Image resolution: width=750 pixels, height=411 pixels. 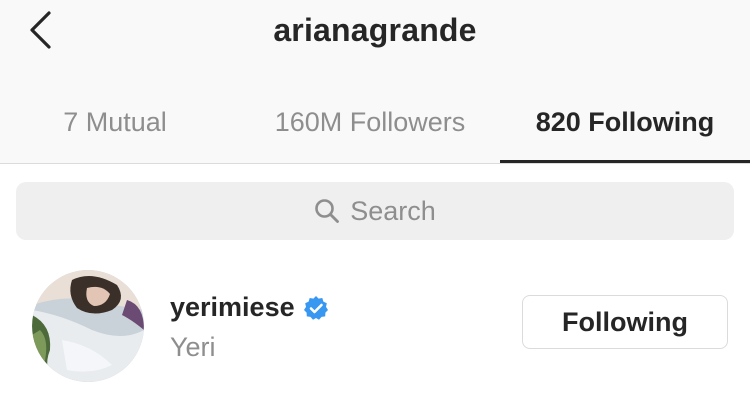 I want to click on avatar, so click(x=88, y=326).